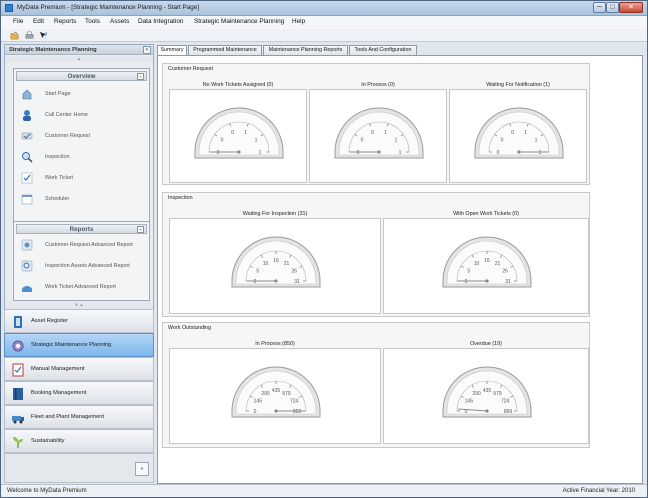  What do you see at coordinates (79, 59) in the screenshot?
I see `scroll-up-grip: ▲` at bounding box center [79, 59].